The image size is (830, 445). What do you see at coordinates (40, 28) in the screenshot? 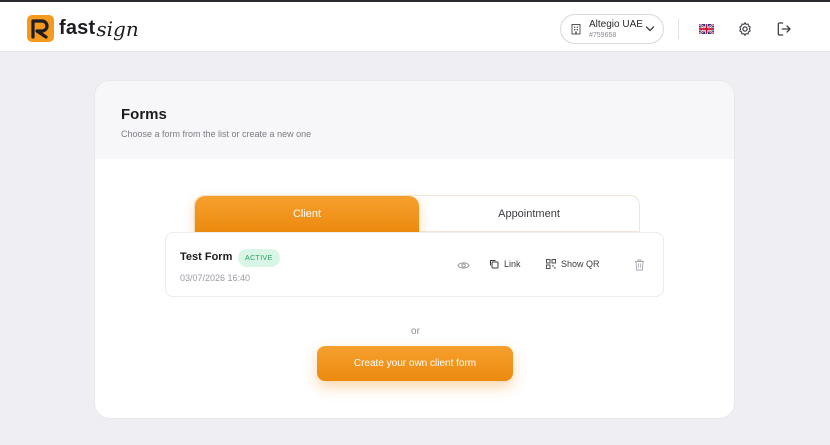
I see `fastsign-logo-icon` at bounding box center [40, 28].